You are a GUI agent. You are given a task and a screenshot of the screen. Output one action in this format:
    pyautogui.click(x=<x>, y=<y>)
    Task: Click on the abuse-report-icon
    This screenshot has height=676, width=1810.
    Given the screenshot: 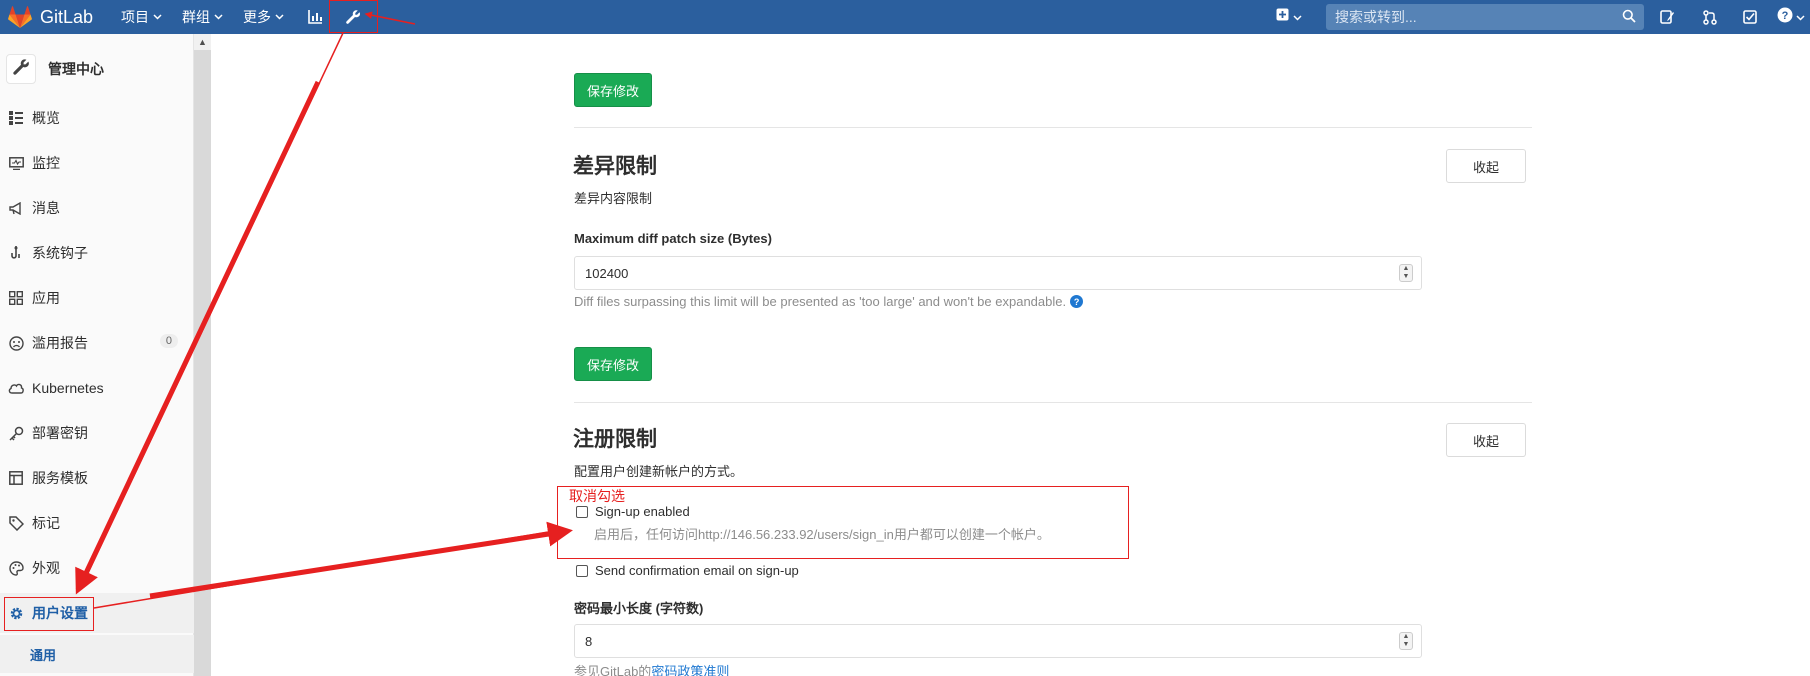 What is the action you would take?
    pyautogui.click(x=16, y=343)
    